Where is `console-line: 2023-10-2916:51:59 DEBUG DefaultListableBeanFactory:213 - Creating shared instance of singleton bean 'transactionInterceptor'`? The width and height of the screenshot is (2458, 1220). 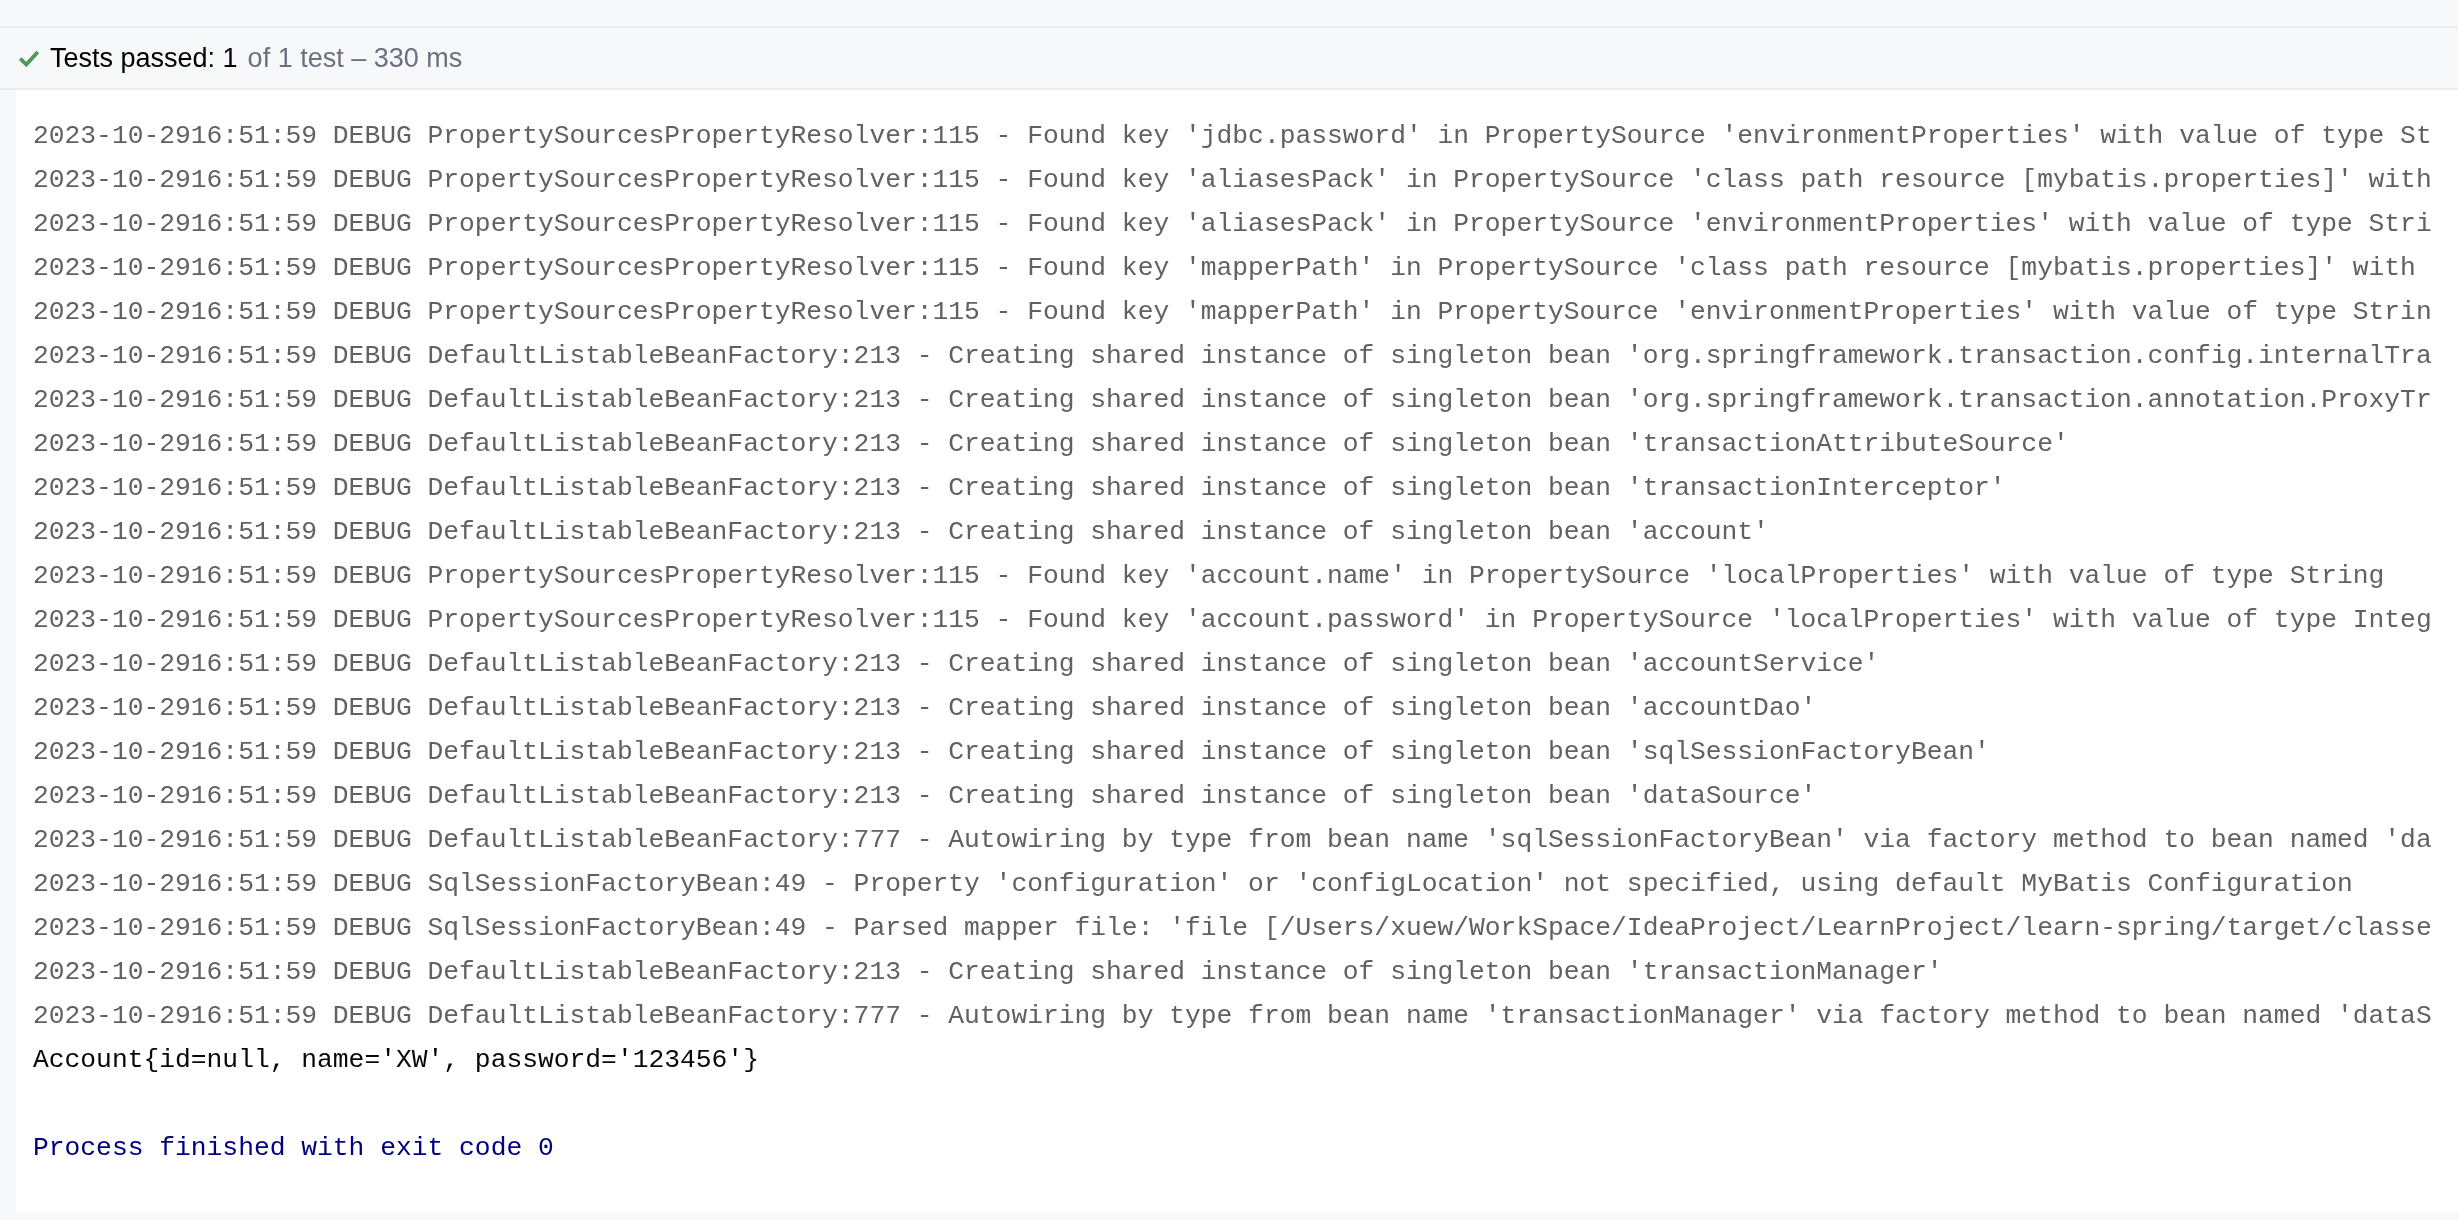 console-line: 2023-10-2916:51:59 DEBUG DefaultListableBeanFactory:213 - Creating shared instance of singleton bean 'transactionInterceptor' is located at coordinates (1020, 488).